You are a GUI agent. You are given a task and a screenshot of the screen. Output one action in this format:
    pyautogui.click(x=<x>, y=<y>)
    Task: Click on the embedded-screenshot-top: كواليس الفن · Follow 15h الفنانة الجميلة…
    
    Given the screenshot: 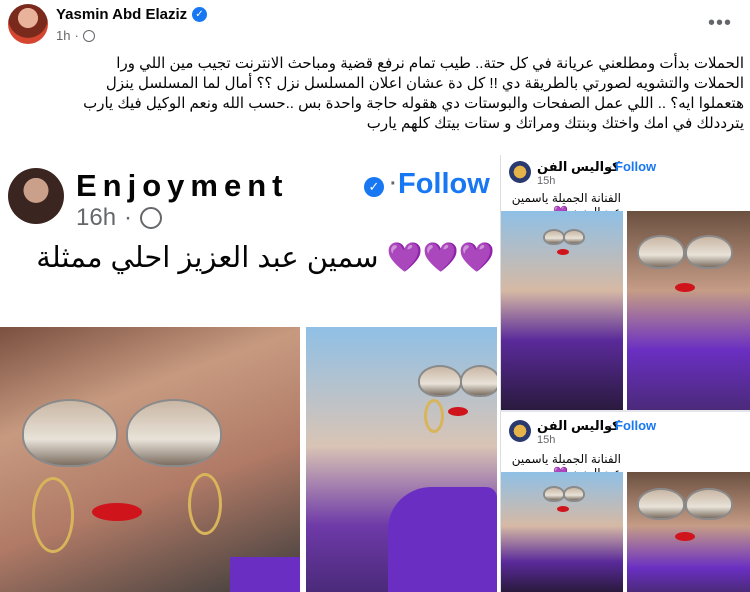 What is the action you would take?
    pyautogui.click(x=625, y=282)
    